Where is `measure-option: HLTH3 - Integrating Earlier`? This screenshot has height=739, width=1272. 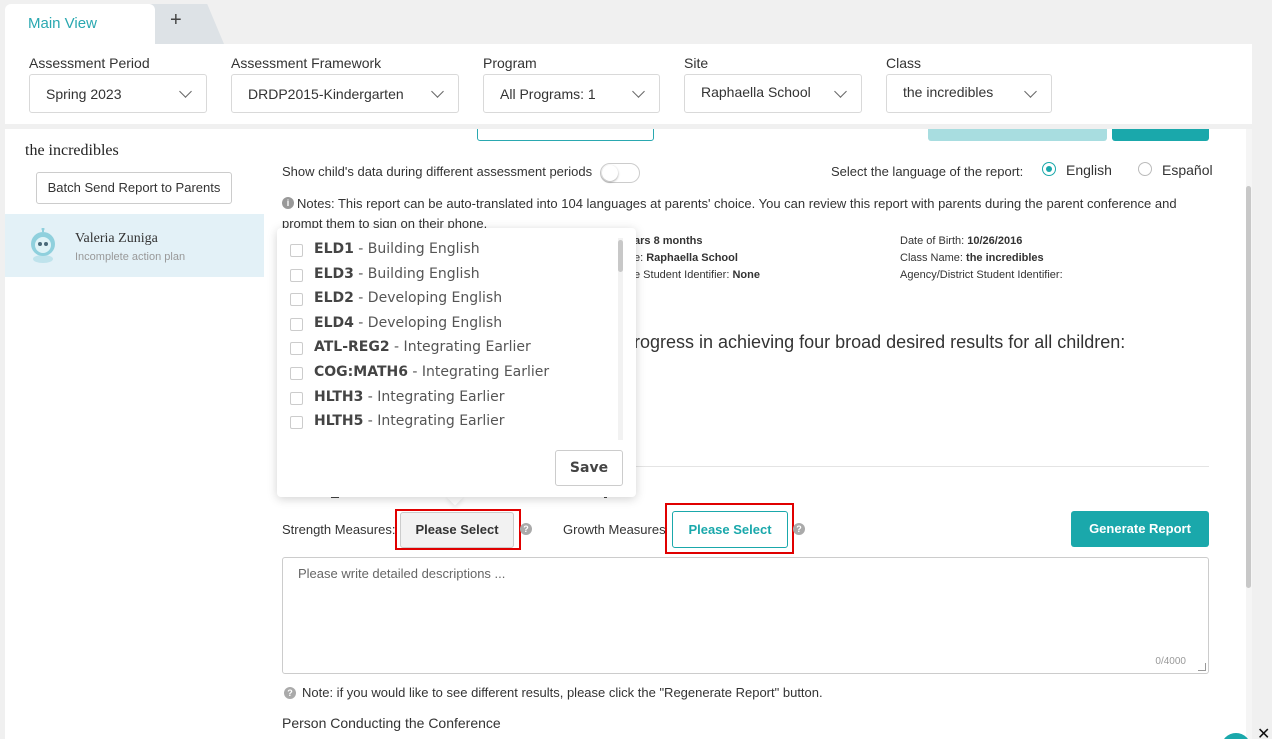
measure-option: HLTH3 - Integrating Earlier is located at coordinates (450, 398).